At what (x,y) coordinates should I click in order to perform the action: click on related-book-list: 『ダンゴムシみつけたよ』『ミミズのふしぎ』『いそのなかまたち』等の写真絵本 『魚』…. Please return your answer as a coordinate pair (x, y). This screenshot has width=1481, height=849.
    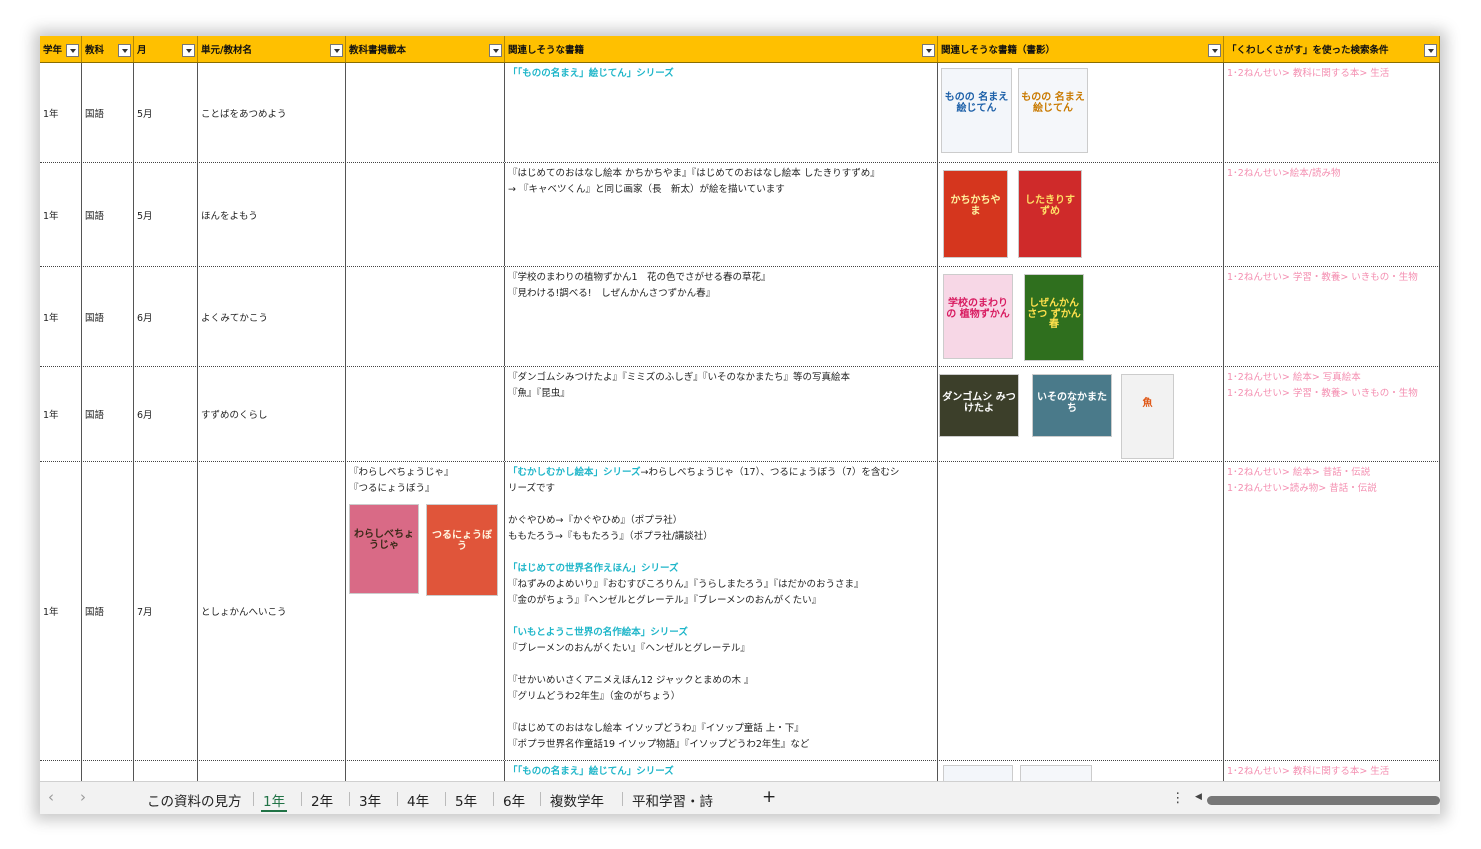
    Looking at the image, I should click on (721, 384).